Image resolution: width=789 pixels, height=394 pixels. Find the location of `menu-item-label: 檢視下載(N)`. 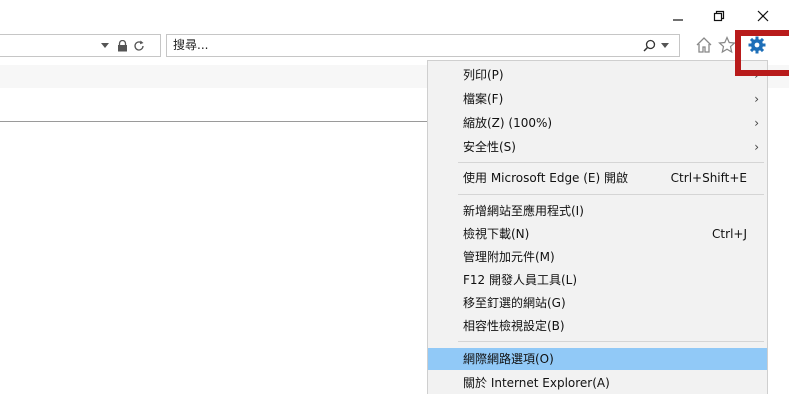

menu-item-label: 檢視下載(N) is located at coordinates (496, 234).